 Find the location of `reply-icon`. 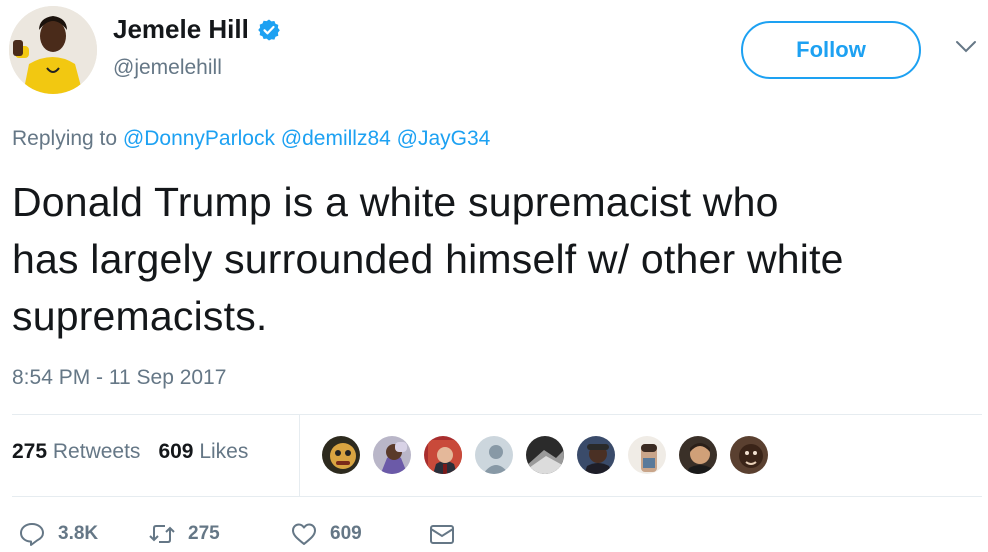

reply-icon is located at coordinates (32, 534).